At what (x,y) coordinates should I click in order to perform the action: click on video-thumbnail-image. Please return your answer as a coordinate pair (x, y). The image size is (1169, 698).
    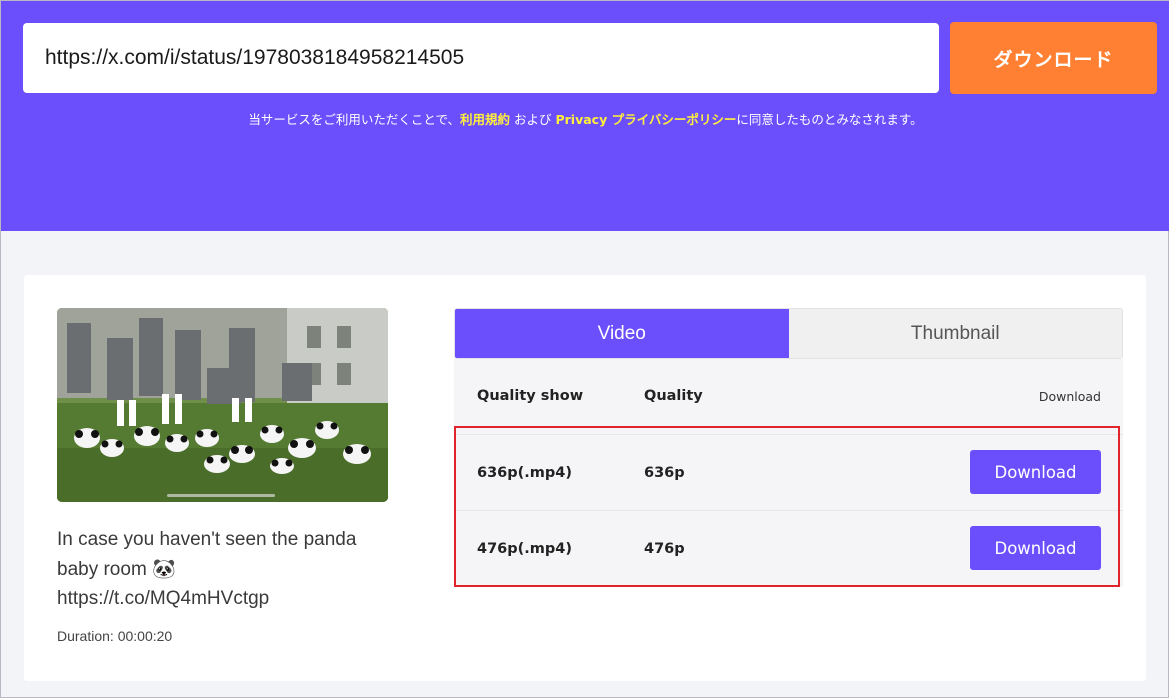
    Looking at the image, I should click on (222, 405).